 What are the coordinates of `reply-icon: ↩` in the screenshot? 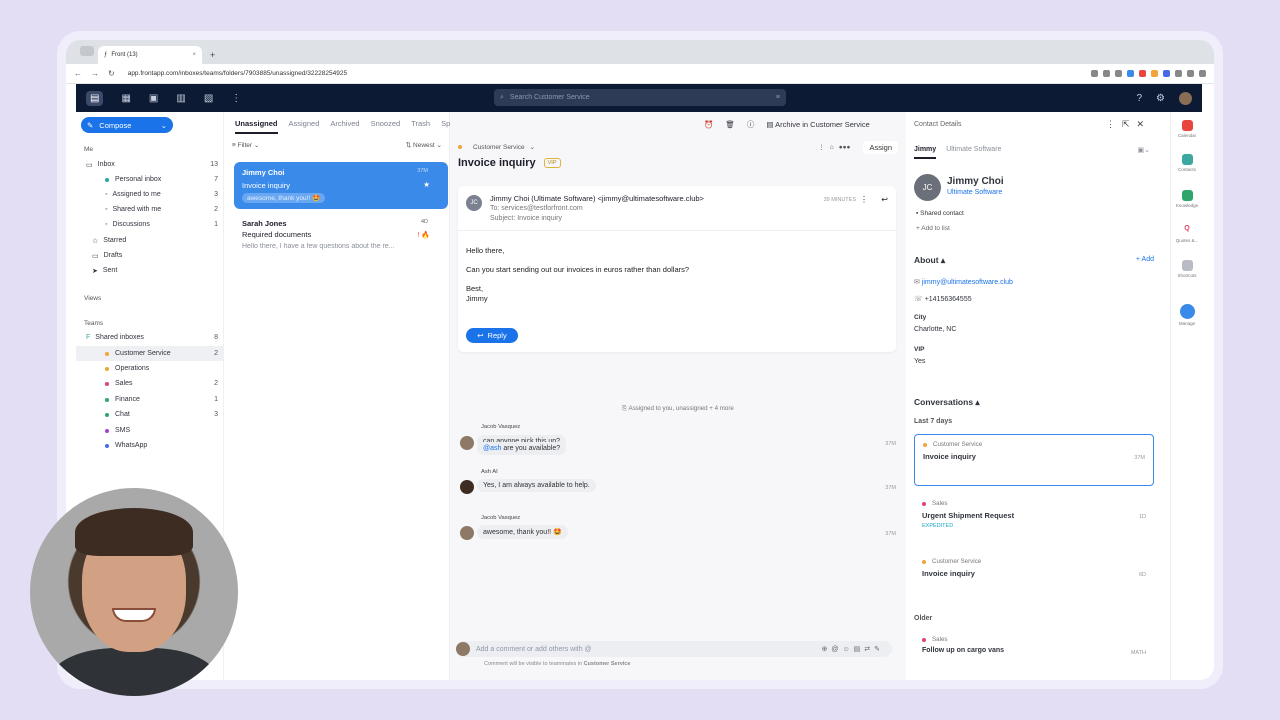 It's located at (884, 199).